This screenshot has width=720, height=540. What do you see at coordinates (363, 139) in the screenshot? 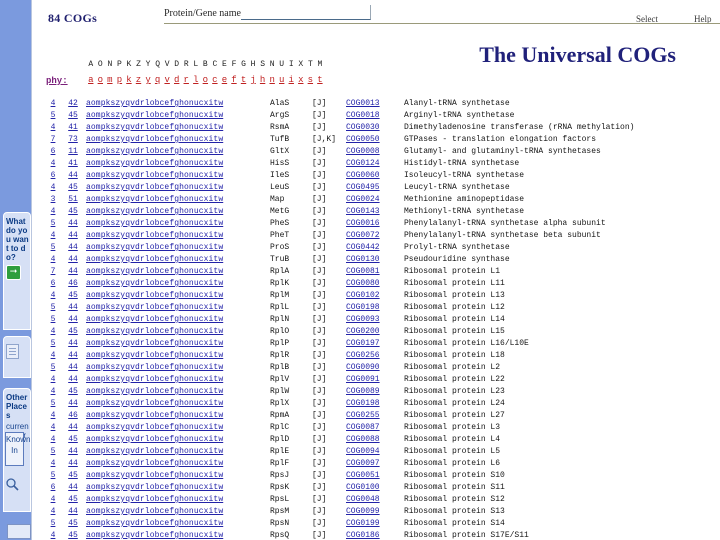
I see `cog-id-link: COG0050` at bounding box center [363, 139].